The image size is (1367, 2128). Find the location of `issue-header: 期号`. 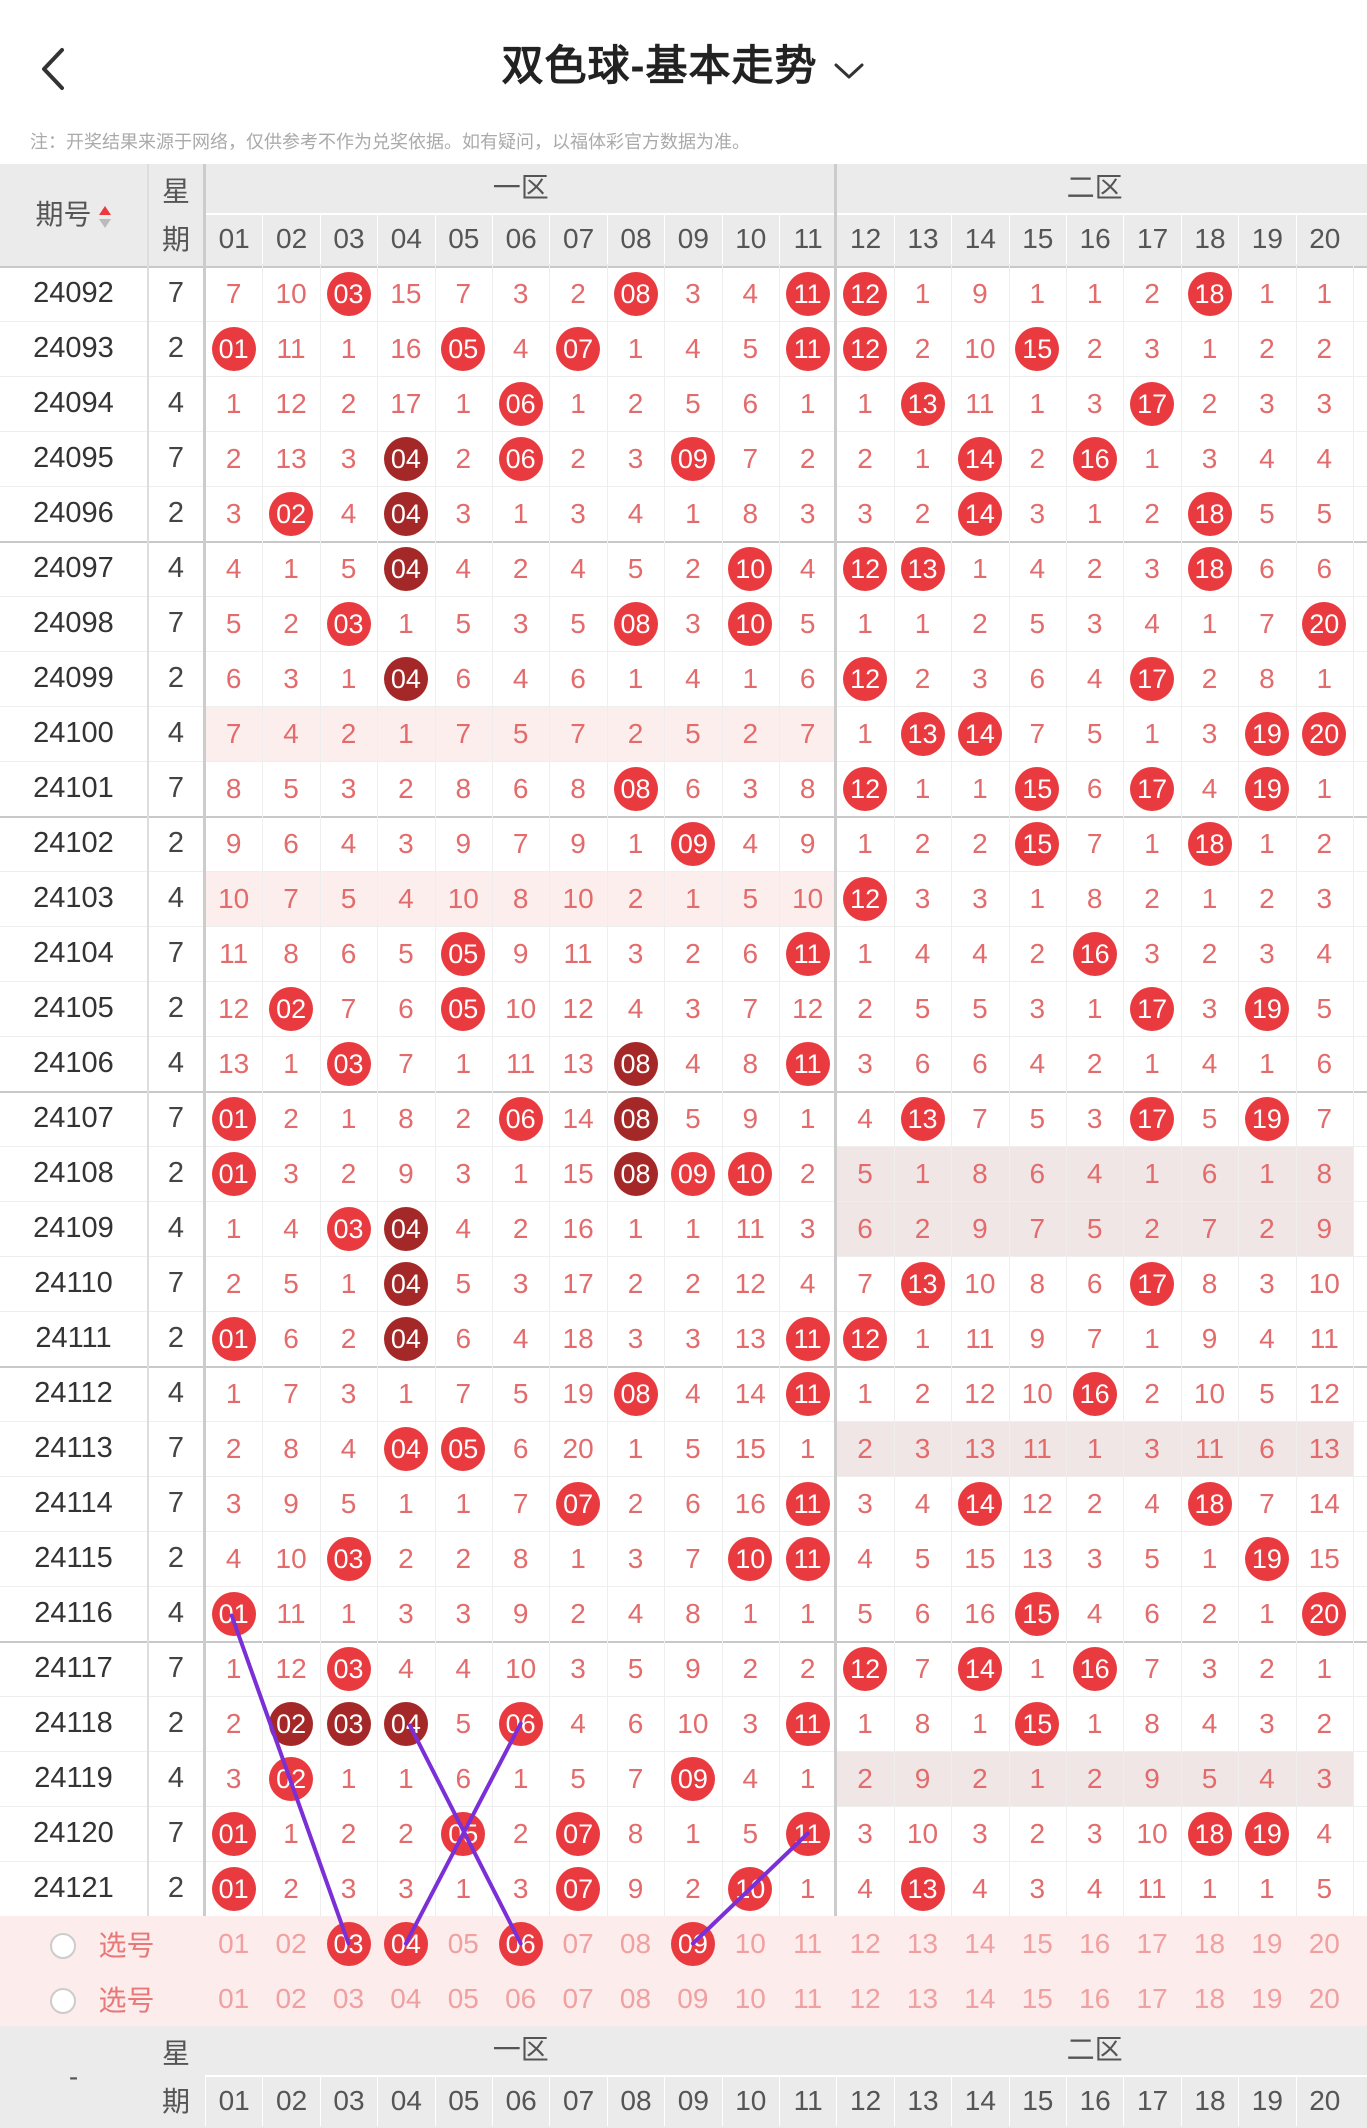

issue-header: 期号 is located at coordinates (73, 215).